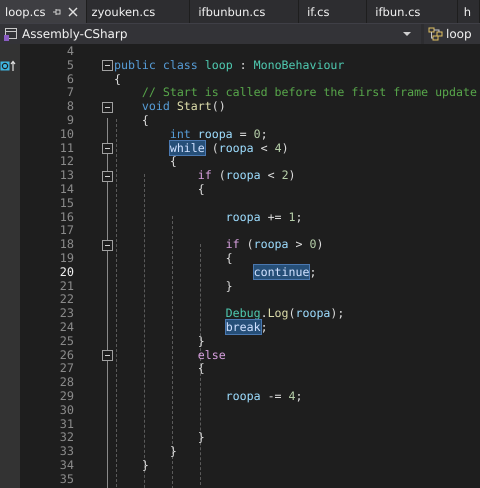 The image size is (480, 488). What do you see at coordinates (66, 135) in the screenshot?
I see `line-number: 10` at bounding box center [66, 135].